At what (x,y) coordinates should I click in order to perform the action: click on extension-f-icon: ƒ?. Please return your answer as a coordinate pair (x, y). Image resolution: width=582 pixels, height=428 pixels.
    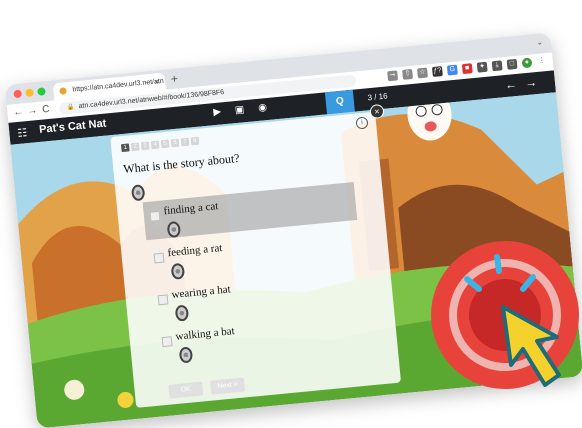
    Looking at the image, I should click on (437, 71).